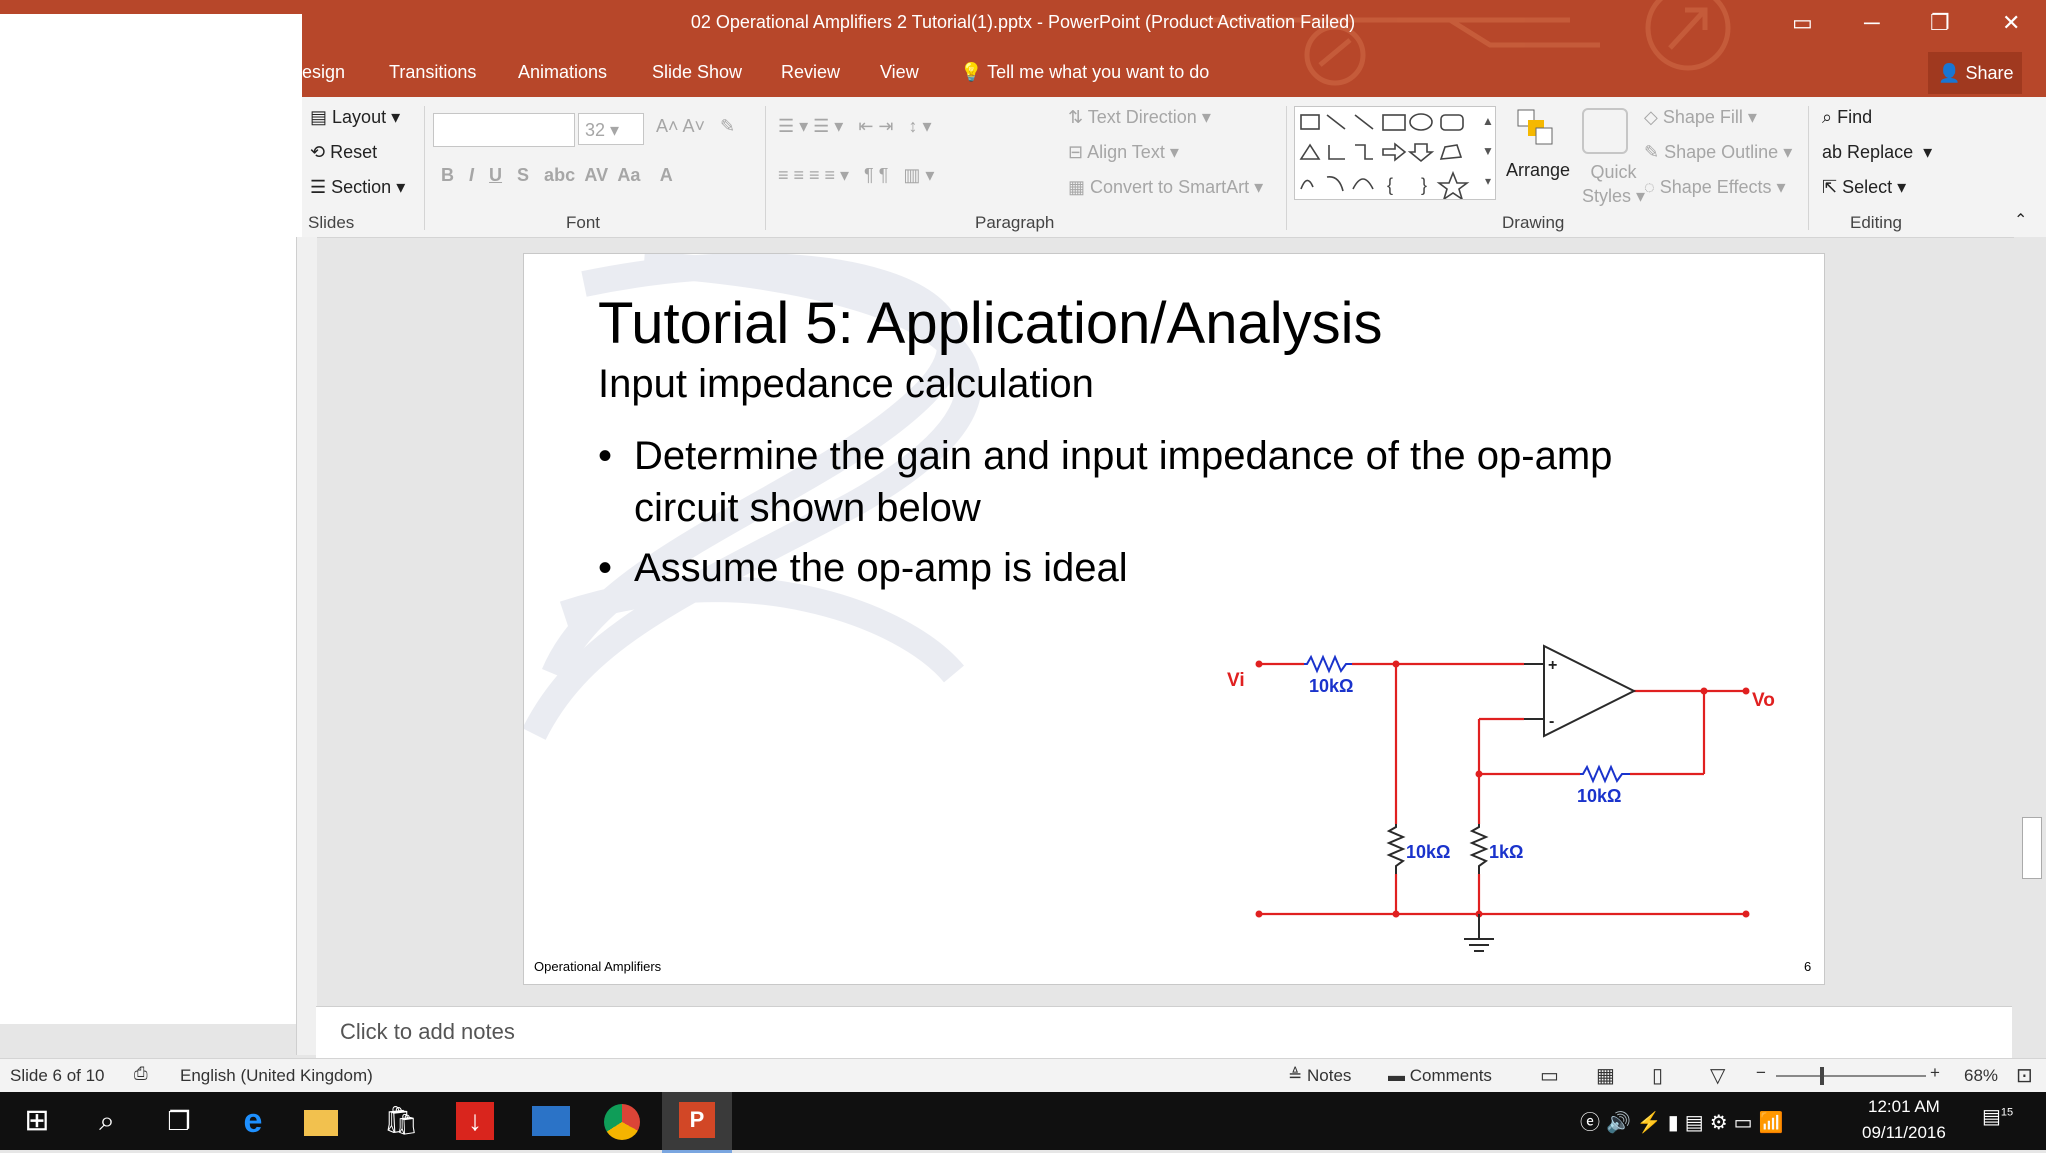  Describe the element at coordinates (1880, 152) in the screenshot. I see `replace-label: Replace` at that location.